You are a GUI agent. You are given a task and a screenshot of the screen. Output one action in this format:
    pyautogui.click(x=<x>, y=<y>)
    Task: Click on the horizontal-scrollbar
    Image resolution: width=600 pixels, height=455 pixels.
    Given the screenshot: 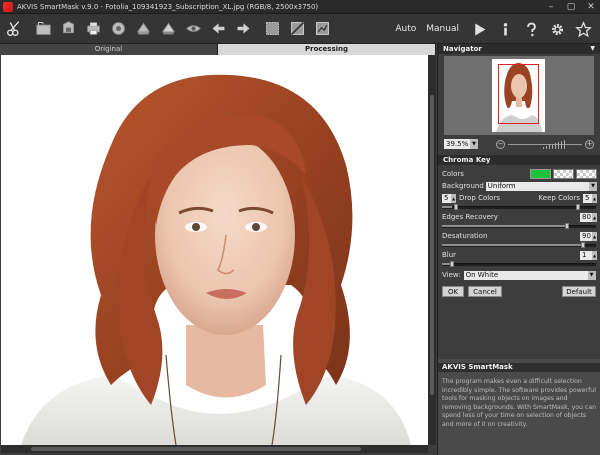 What is the action you would take?
    pyautogui.click(x=214, y=449)
    